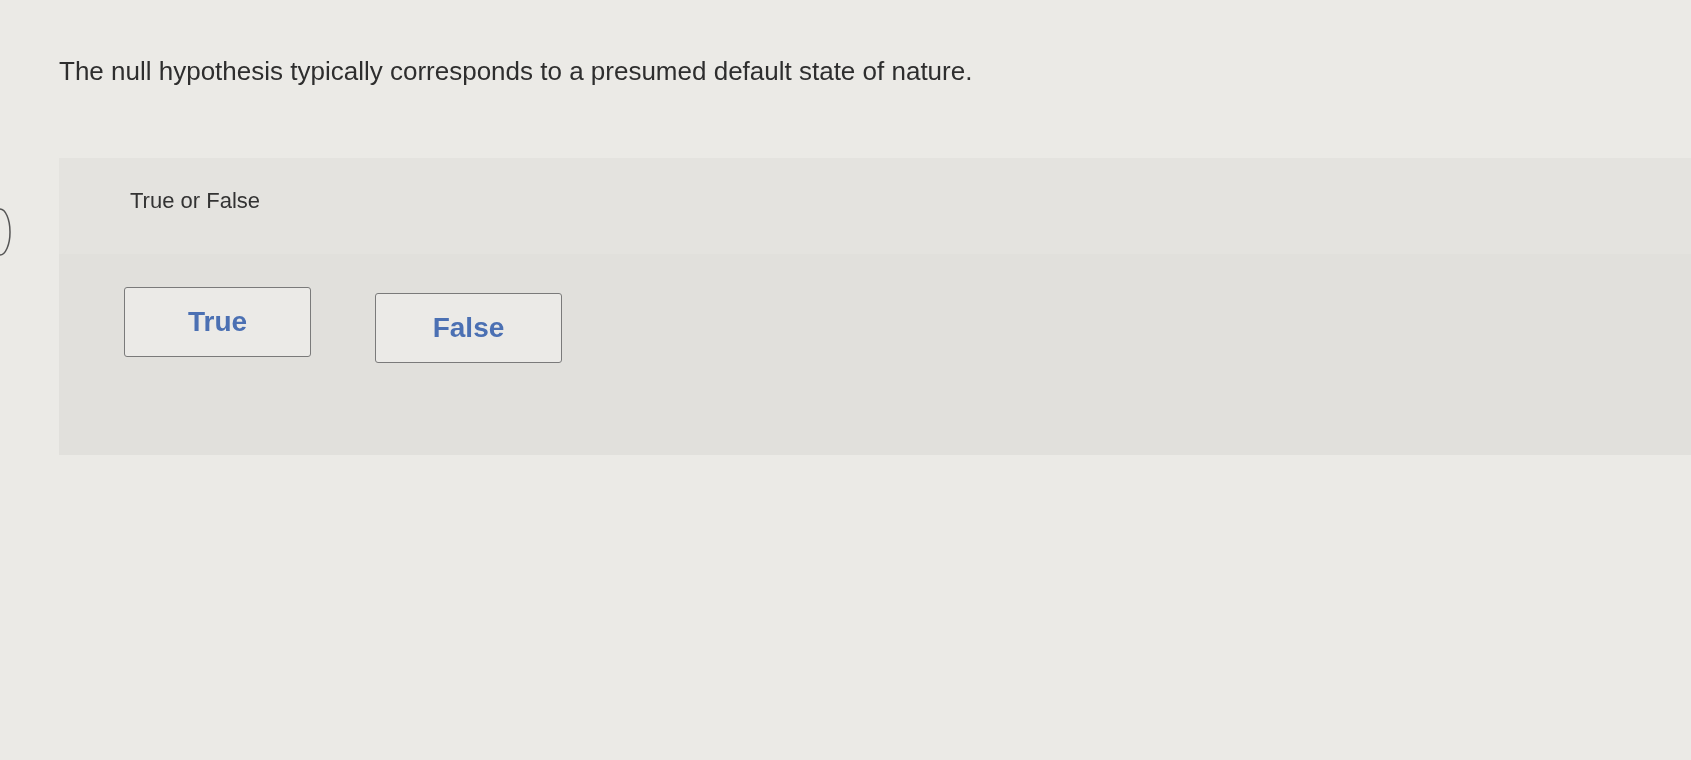 This screenshot has width=1691, height=760. I want to click on circle-outline-icon, so click(5, 232).